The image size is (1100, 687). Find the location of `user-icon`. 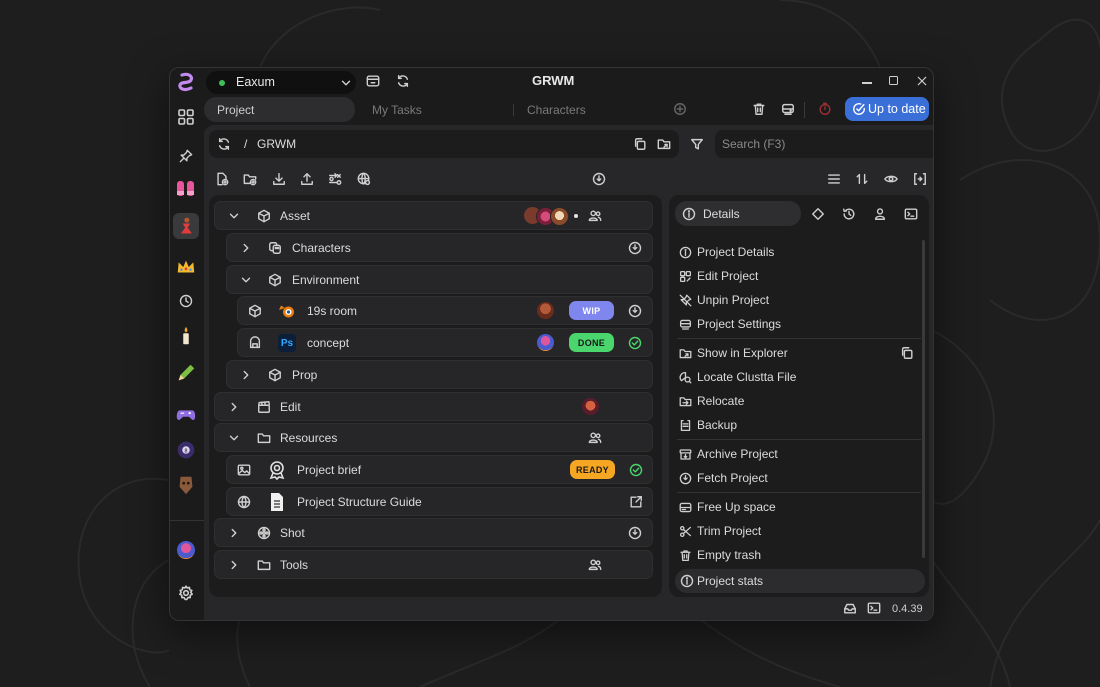

user-icon is located at coordinates (880, 214).